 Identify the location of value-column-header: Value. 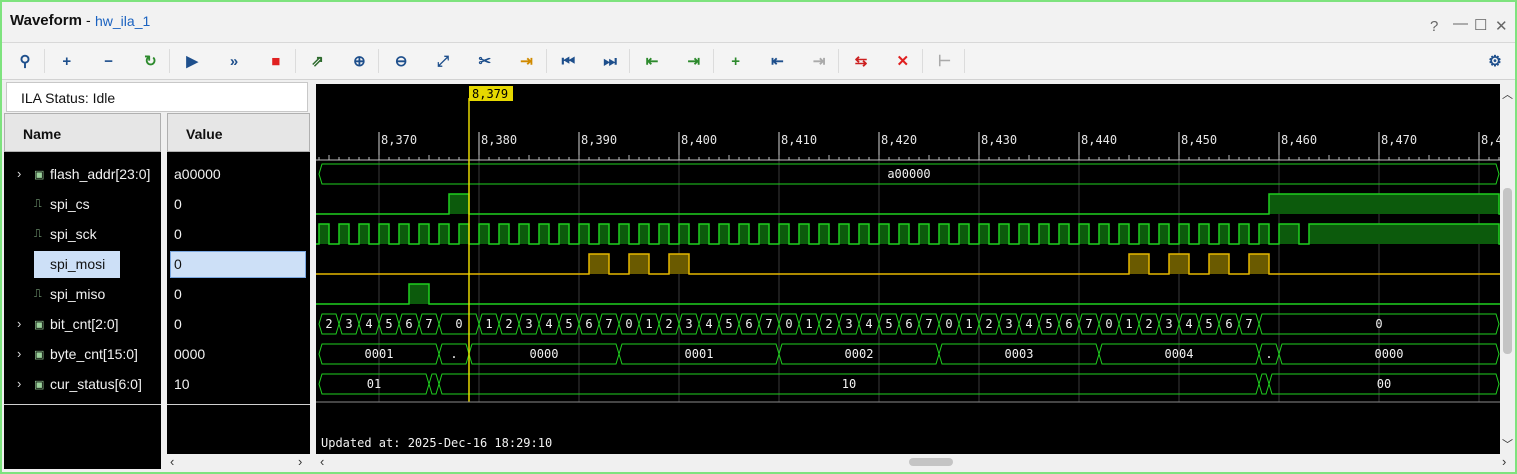
(238, 132).